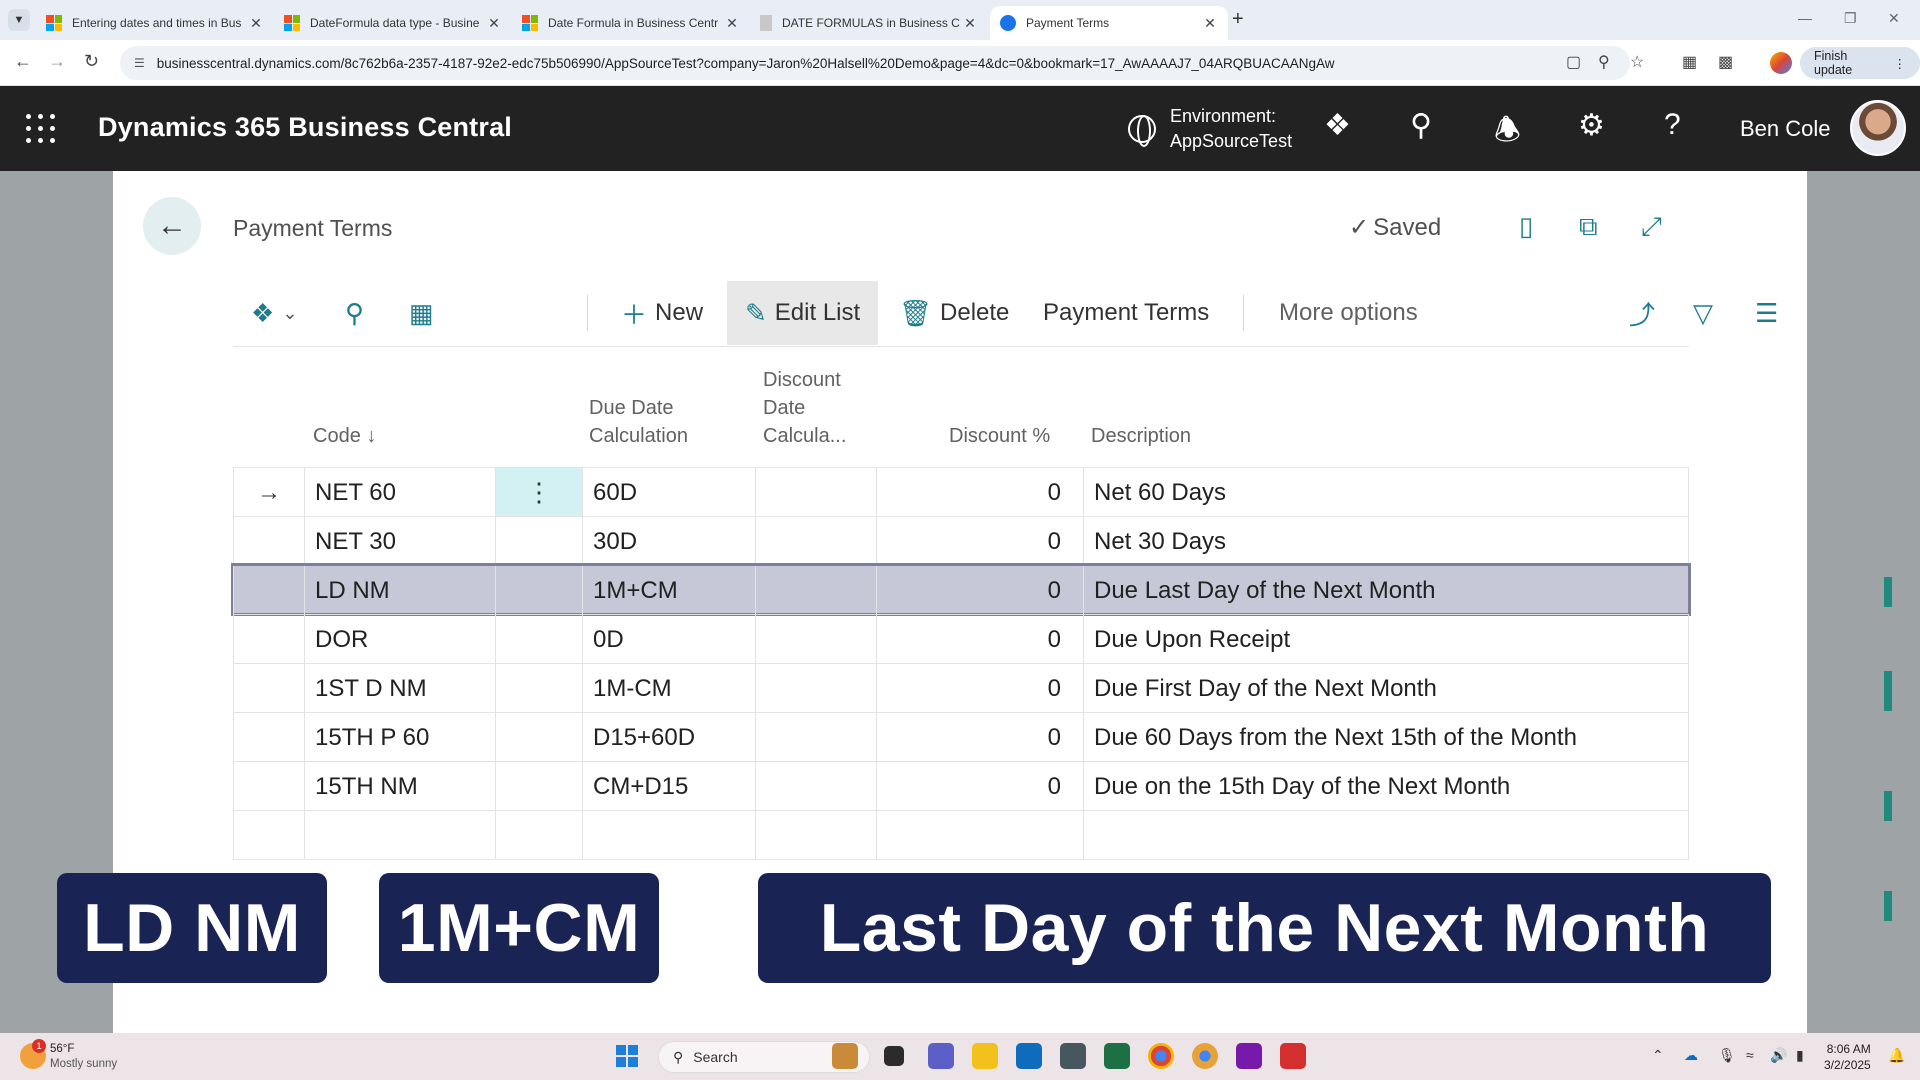  What do you see at coordinates (803, 313) in the screenshot?
I see `edit-list-button: ✎ Edit List` at bounding box center [803, 313].